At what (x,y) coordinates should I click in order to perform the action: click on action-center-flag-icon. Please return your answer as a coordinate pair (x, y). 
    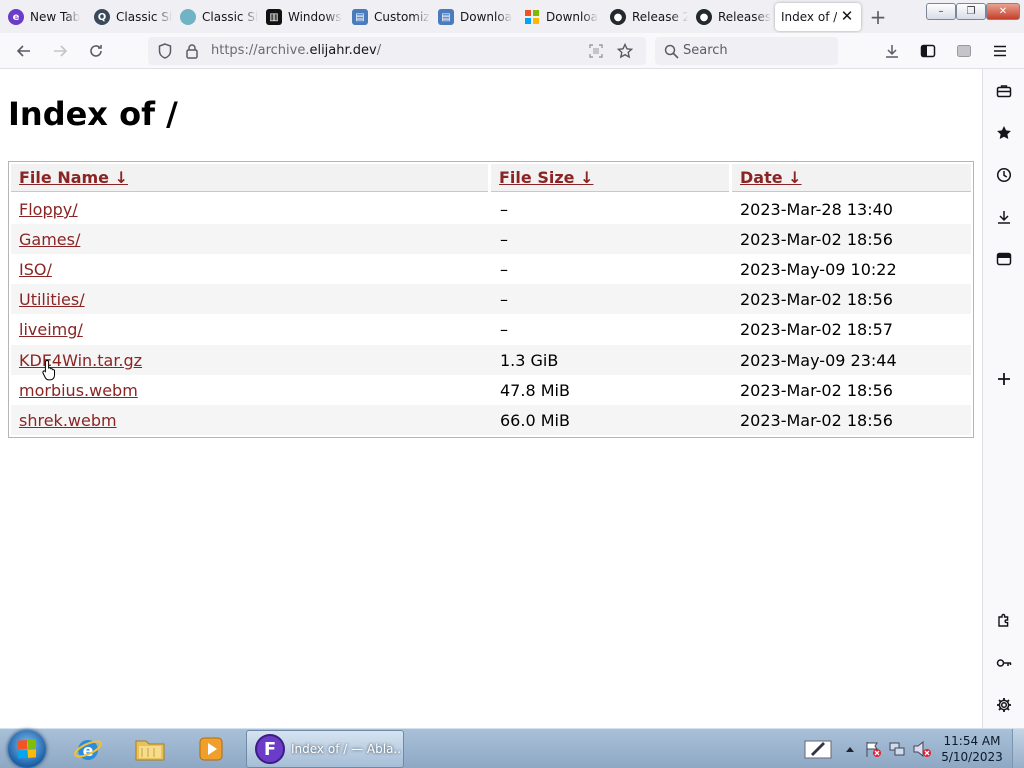
    Looking at the image, I should click on (873, 749).